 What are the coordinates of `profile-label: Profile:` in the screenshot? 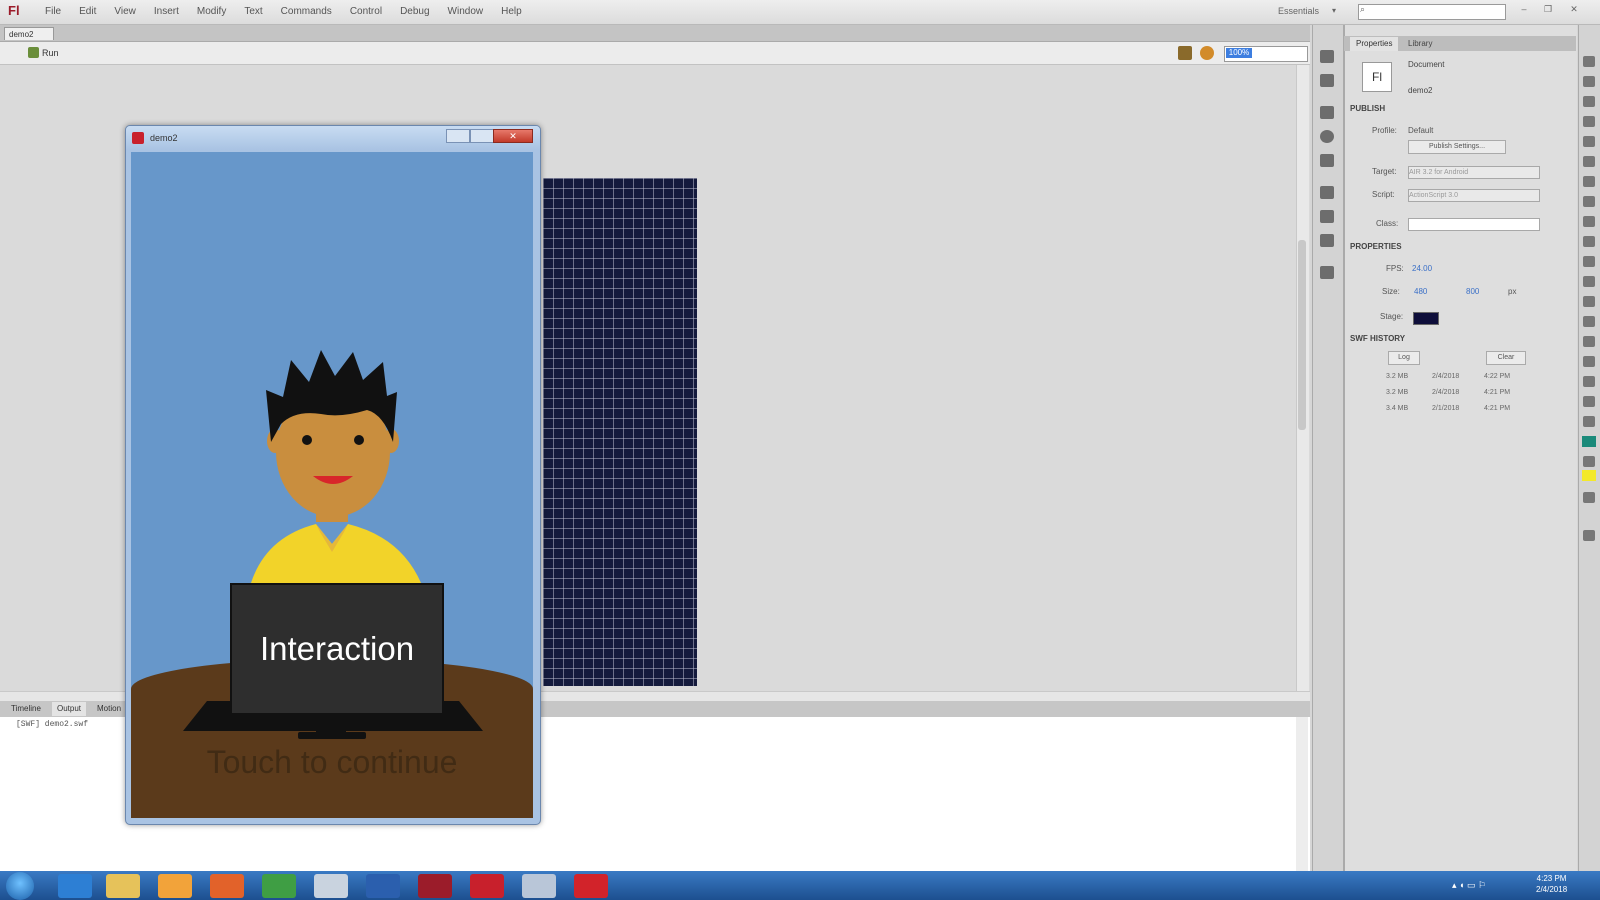 It's located at (1384, 130).